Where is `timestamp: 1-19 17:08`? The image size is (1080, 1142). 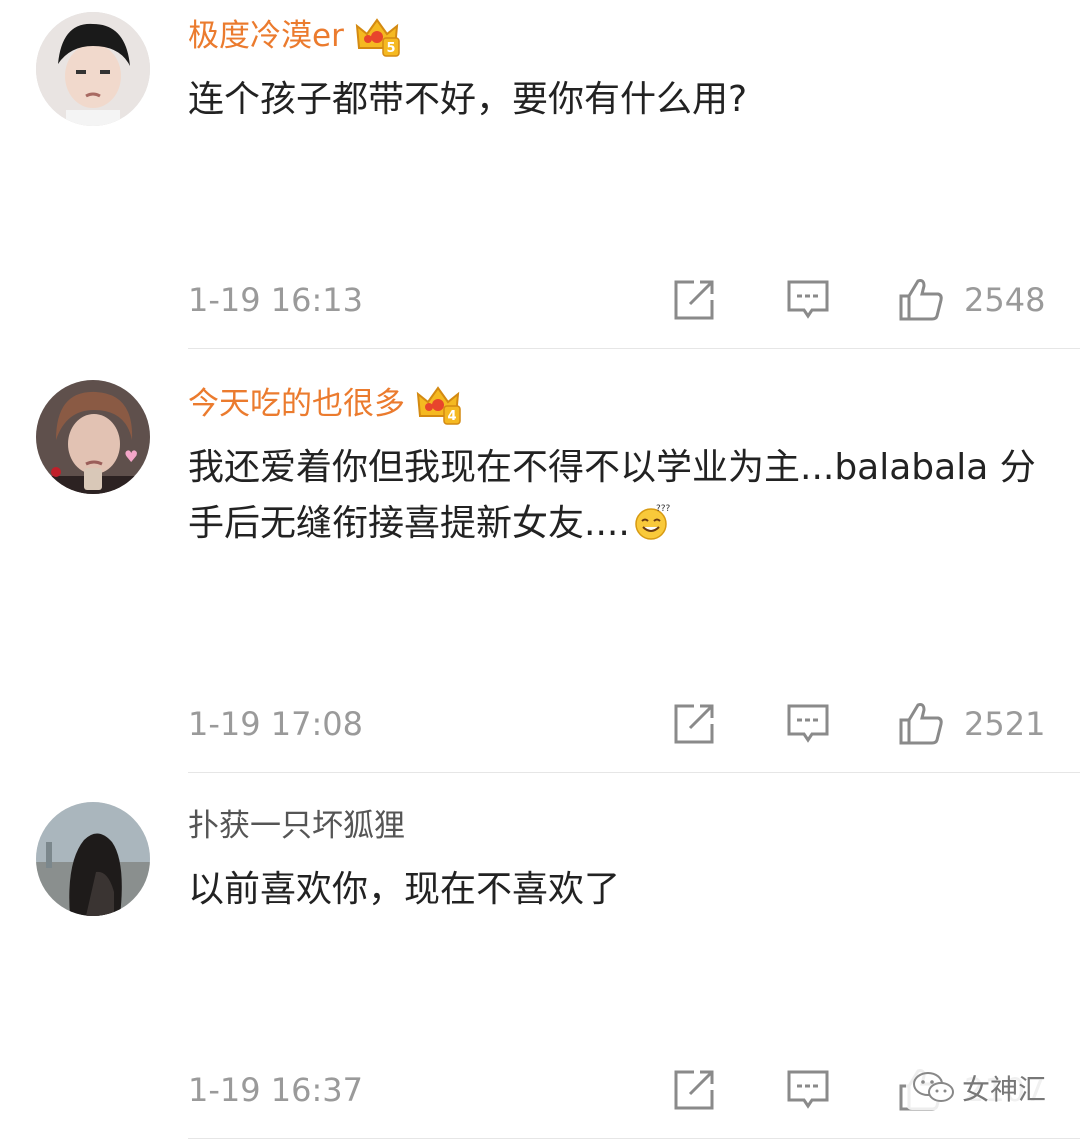
timestamp: 1-19 17:08 is located at coordinates (276, 724).